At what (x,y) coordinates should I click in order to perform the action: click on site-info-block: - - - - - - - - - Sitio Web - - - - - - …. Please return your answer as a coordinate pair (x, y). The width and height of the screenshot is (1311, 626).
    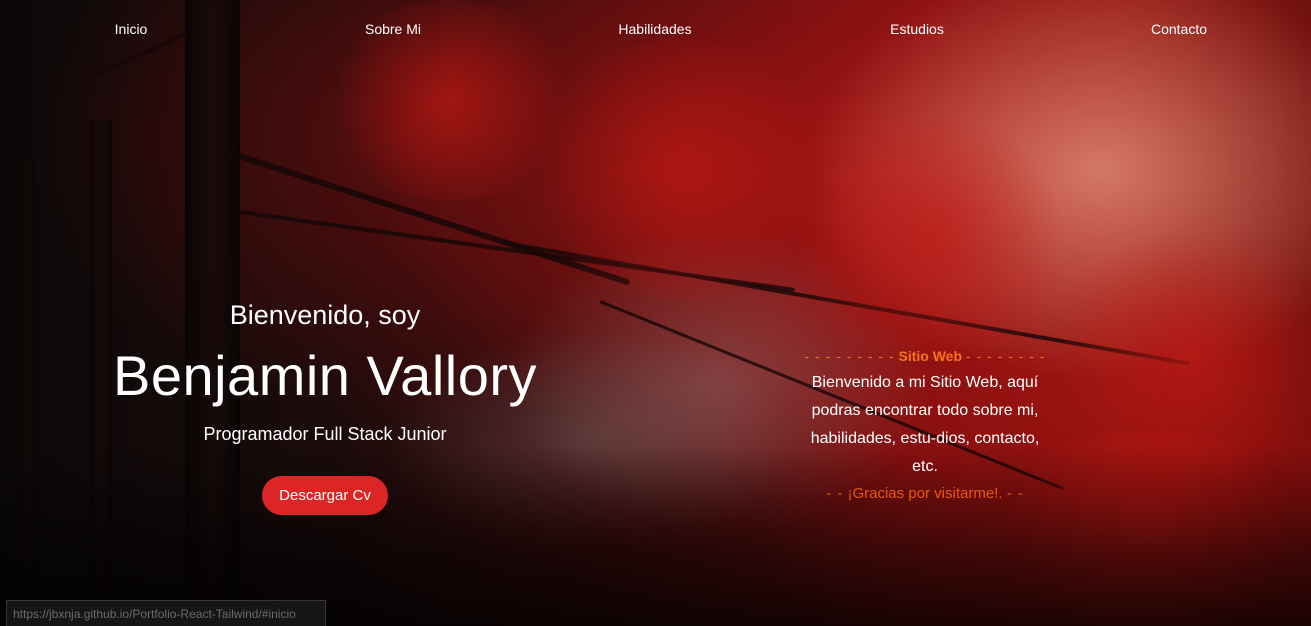
    Looking at the image, I should click on (925, 426).